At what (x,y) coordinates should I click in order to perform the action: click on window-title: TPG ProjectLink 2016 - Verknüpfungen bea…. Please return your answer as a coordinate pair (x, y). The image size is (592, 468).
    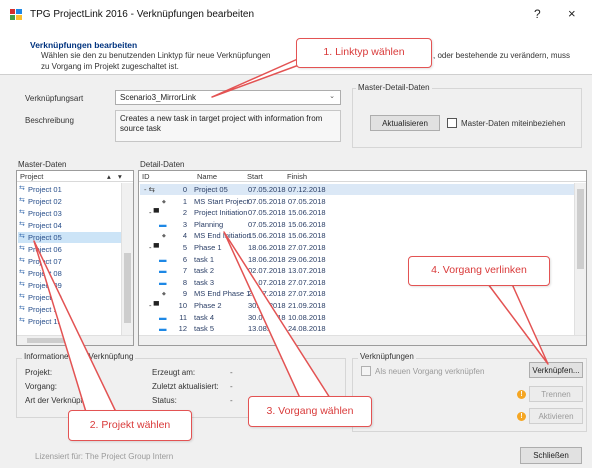
    Looking at the image, I should click on (142, 14).